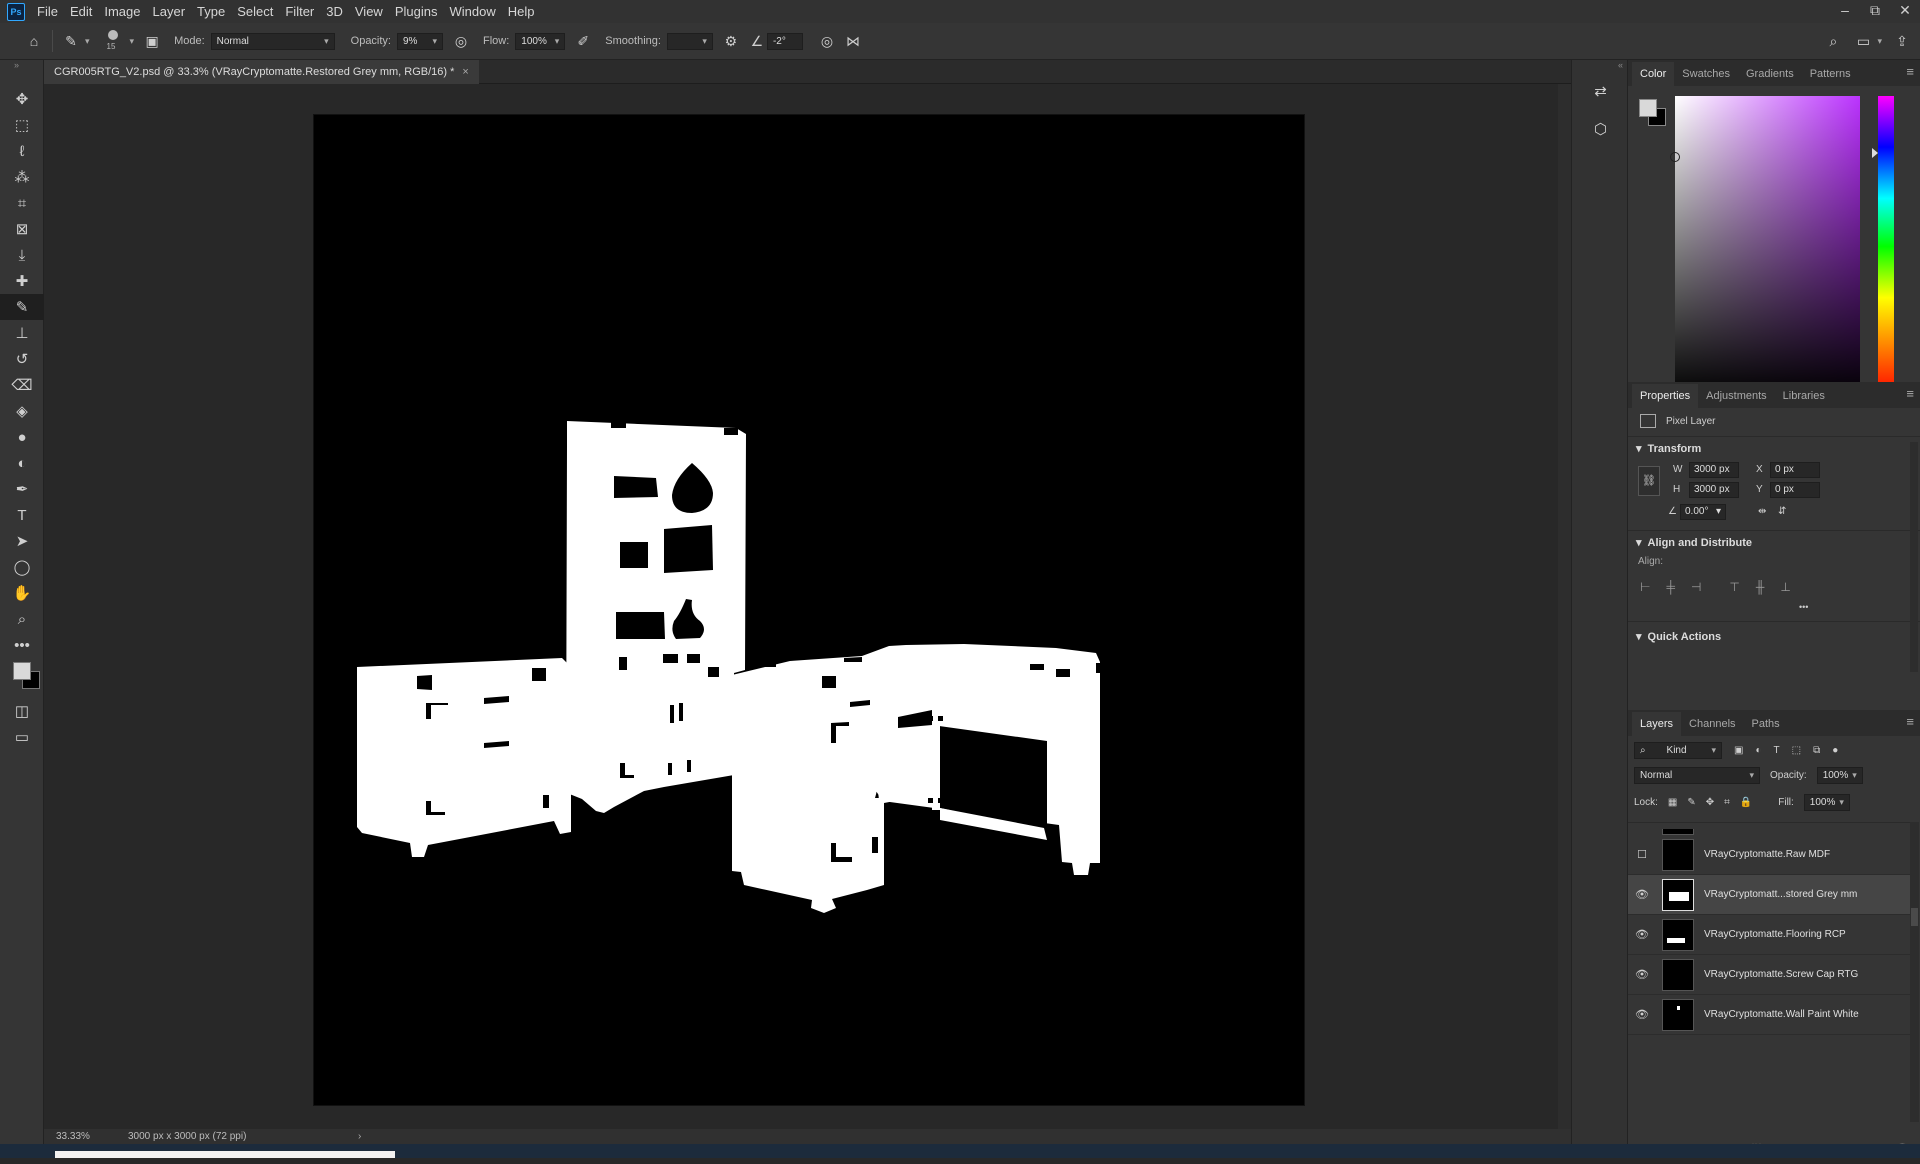 The height and width of the screenshot is (1164, 1920). I want to click on visibility-toggle-empty: ☐, so click(1642, 854).